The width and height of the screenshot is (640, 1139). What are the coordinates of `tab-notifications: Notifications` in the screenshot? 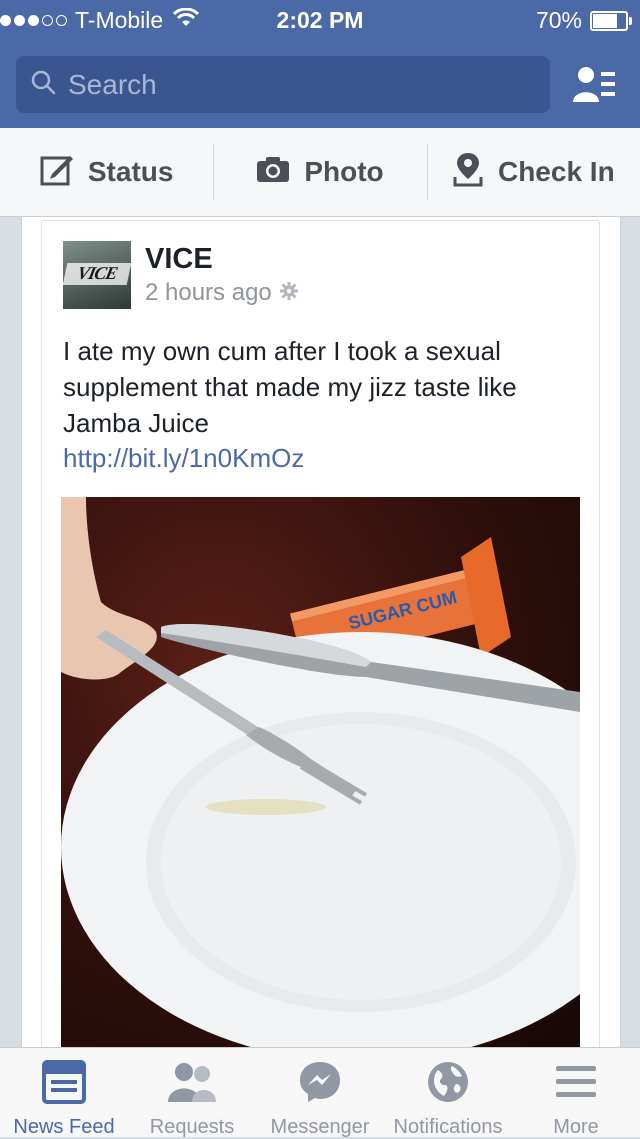 It's located at (448, 1093).